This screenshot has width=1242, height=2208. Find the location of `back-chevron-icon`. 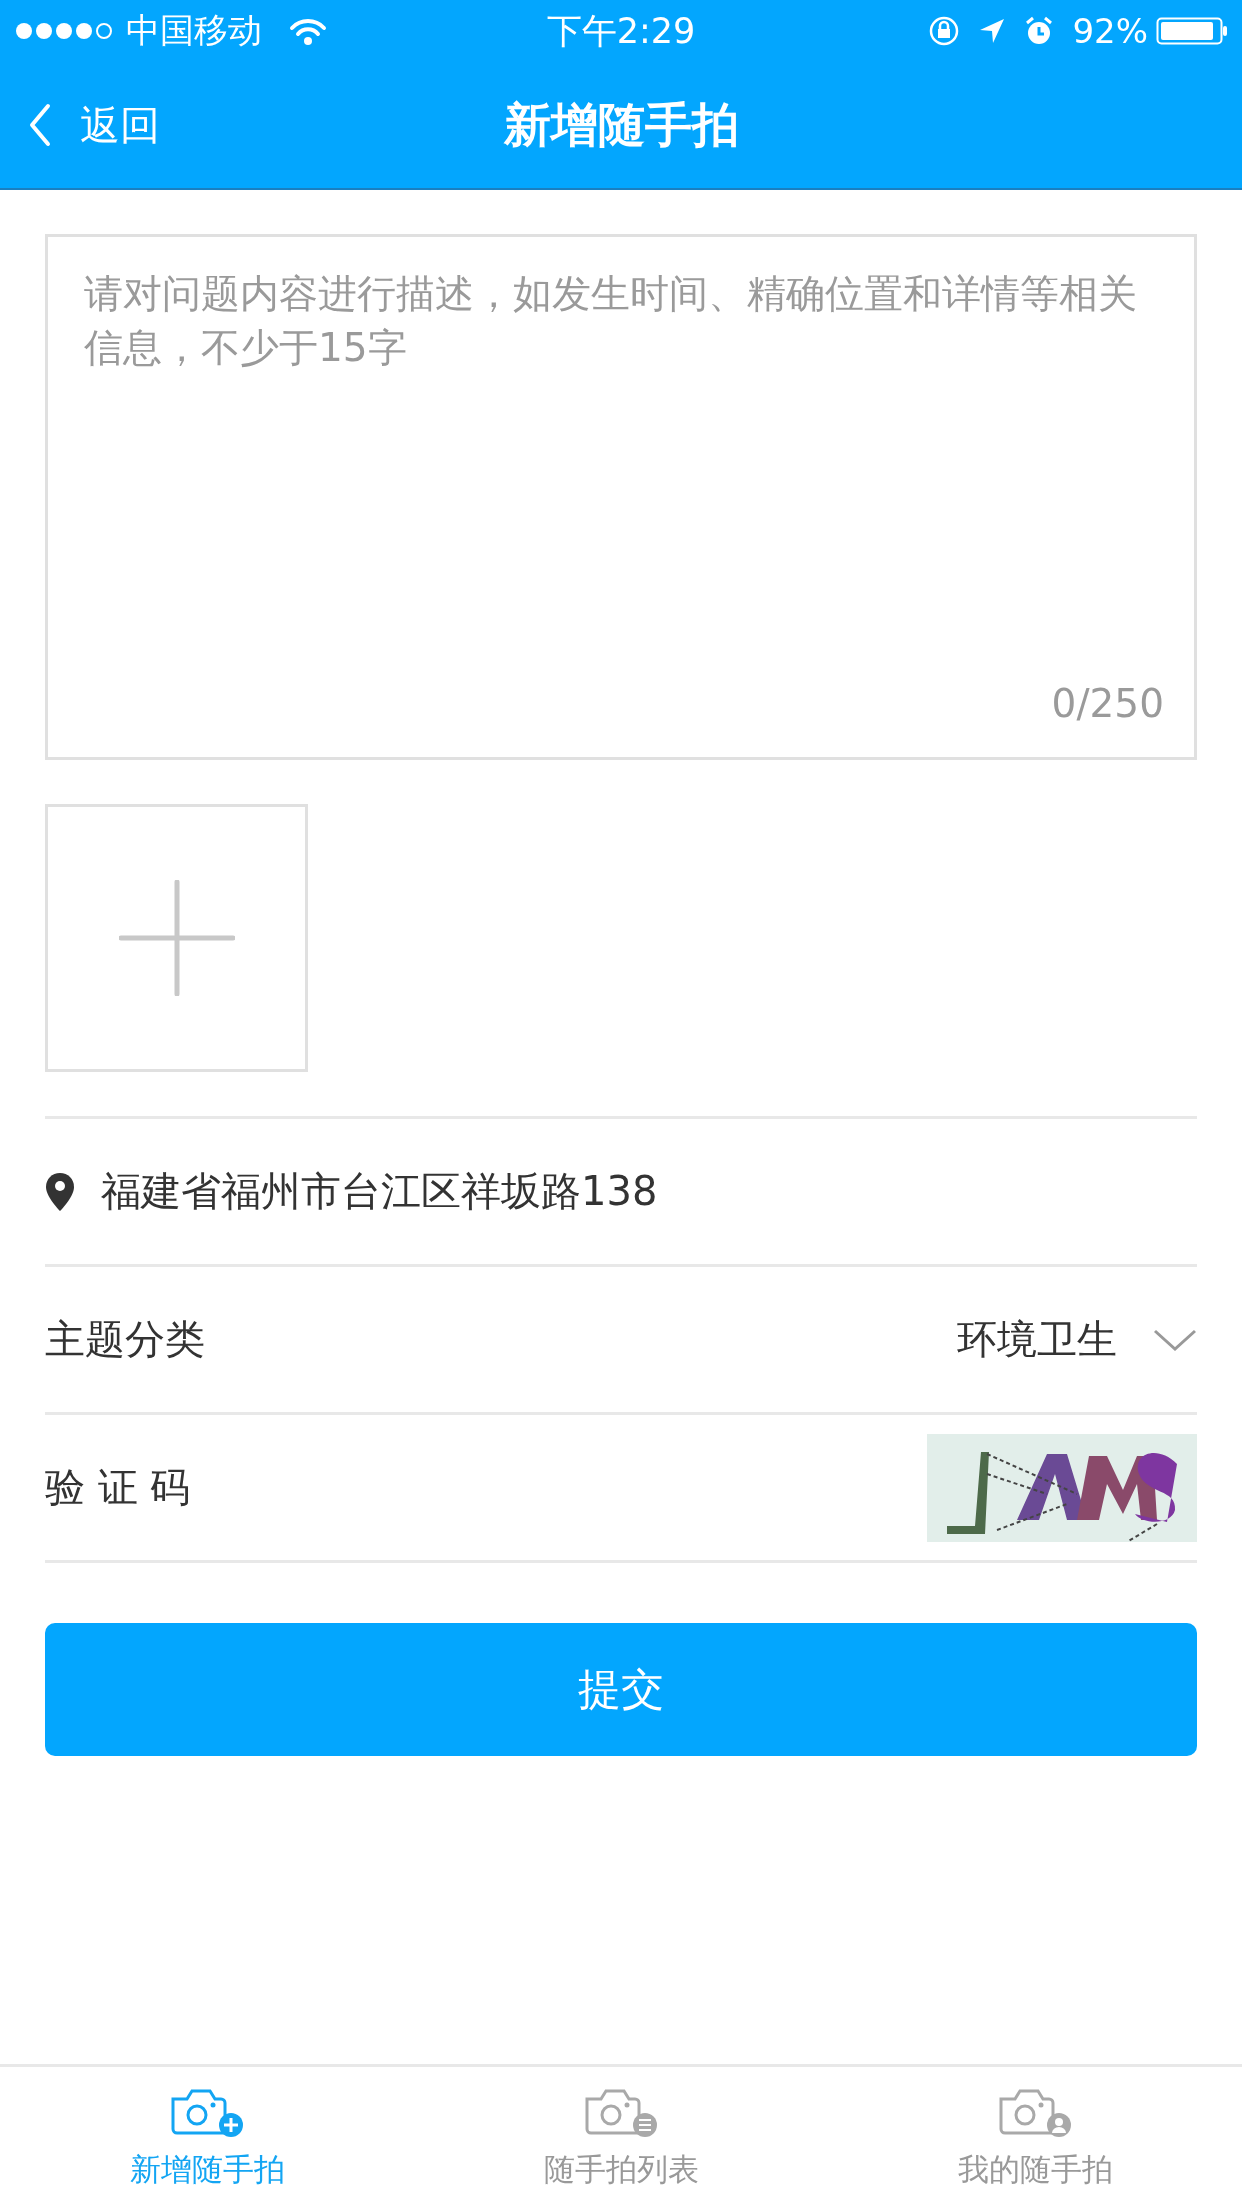

back-chevron-icon is located at coordinates (40, 125).